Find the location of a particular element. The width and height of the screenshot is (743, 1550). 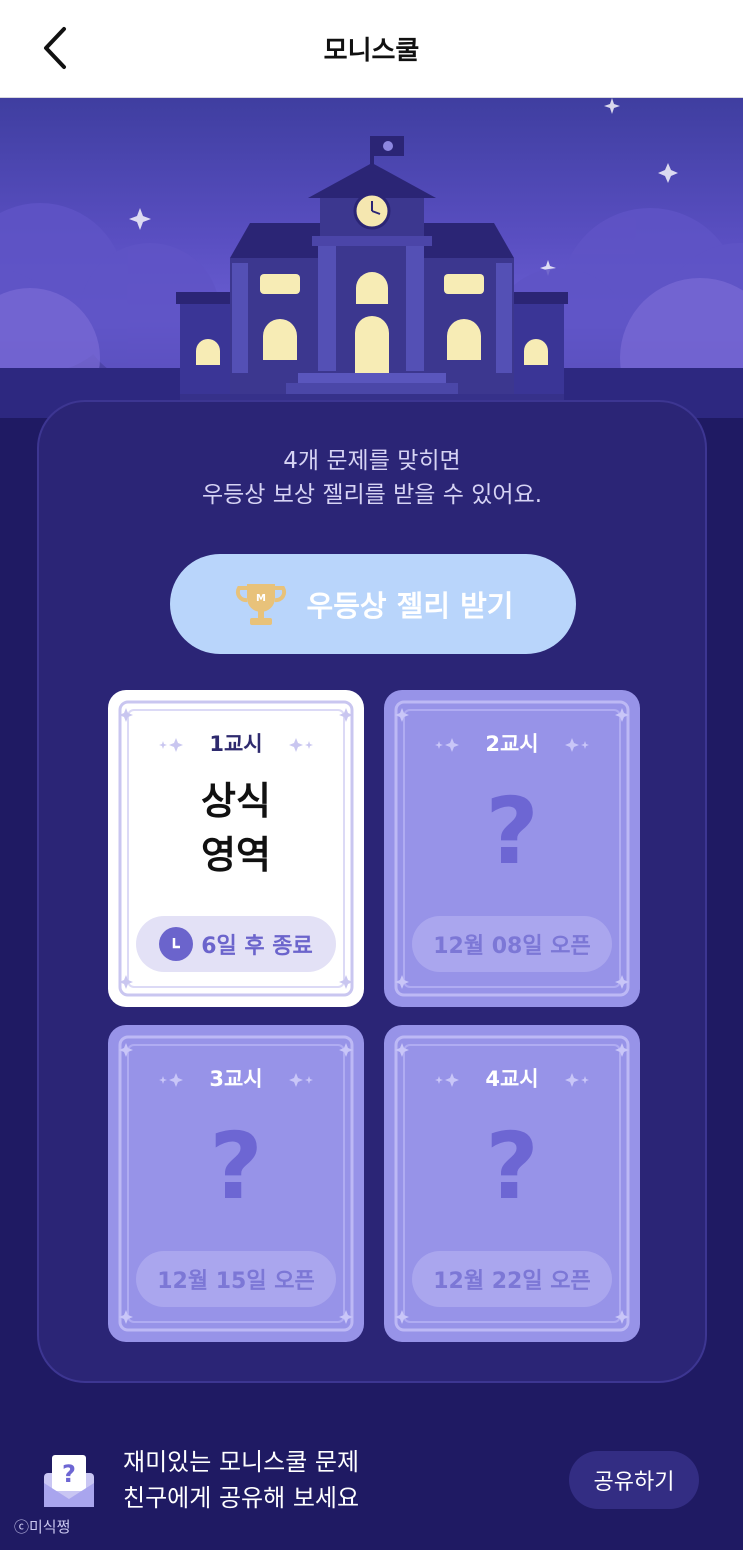

top-bar: 모니스쿨 is located at coordinates (371, 49).